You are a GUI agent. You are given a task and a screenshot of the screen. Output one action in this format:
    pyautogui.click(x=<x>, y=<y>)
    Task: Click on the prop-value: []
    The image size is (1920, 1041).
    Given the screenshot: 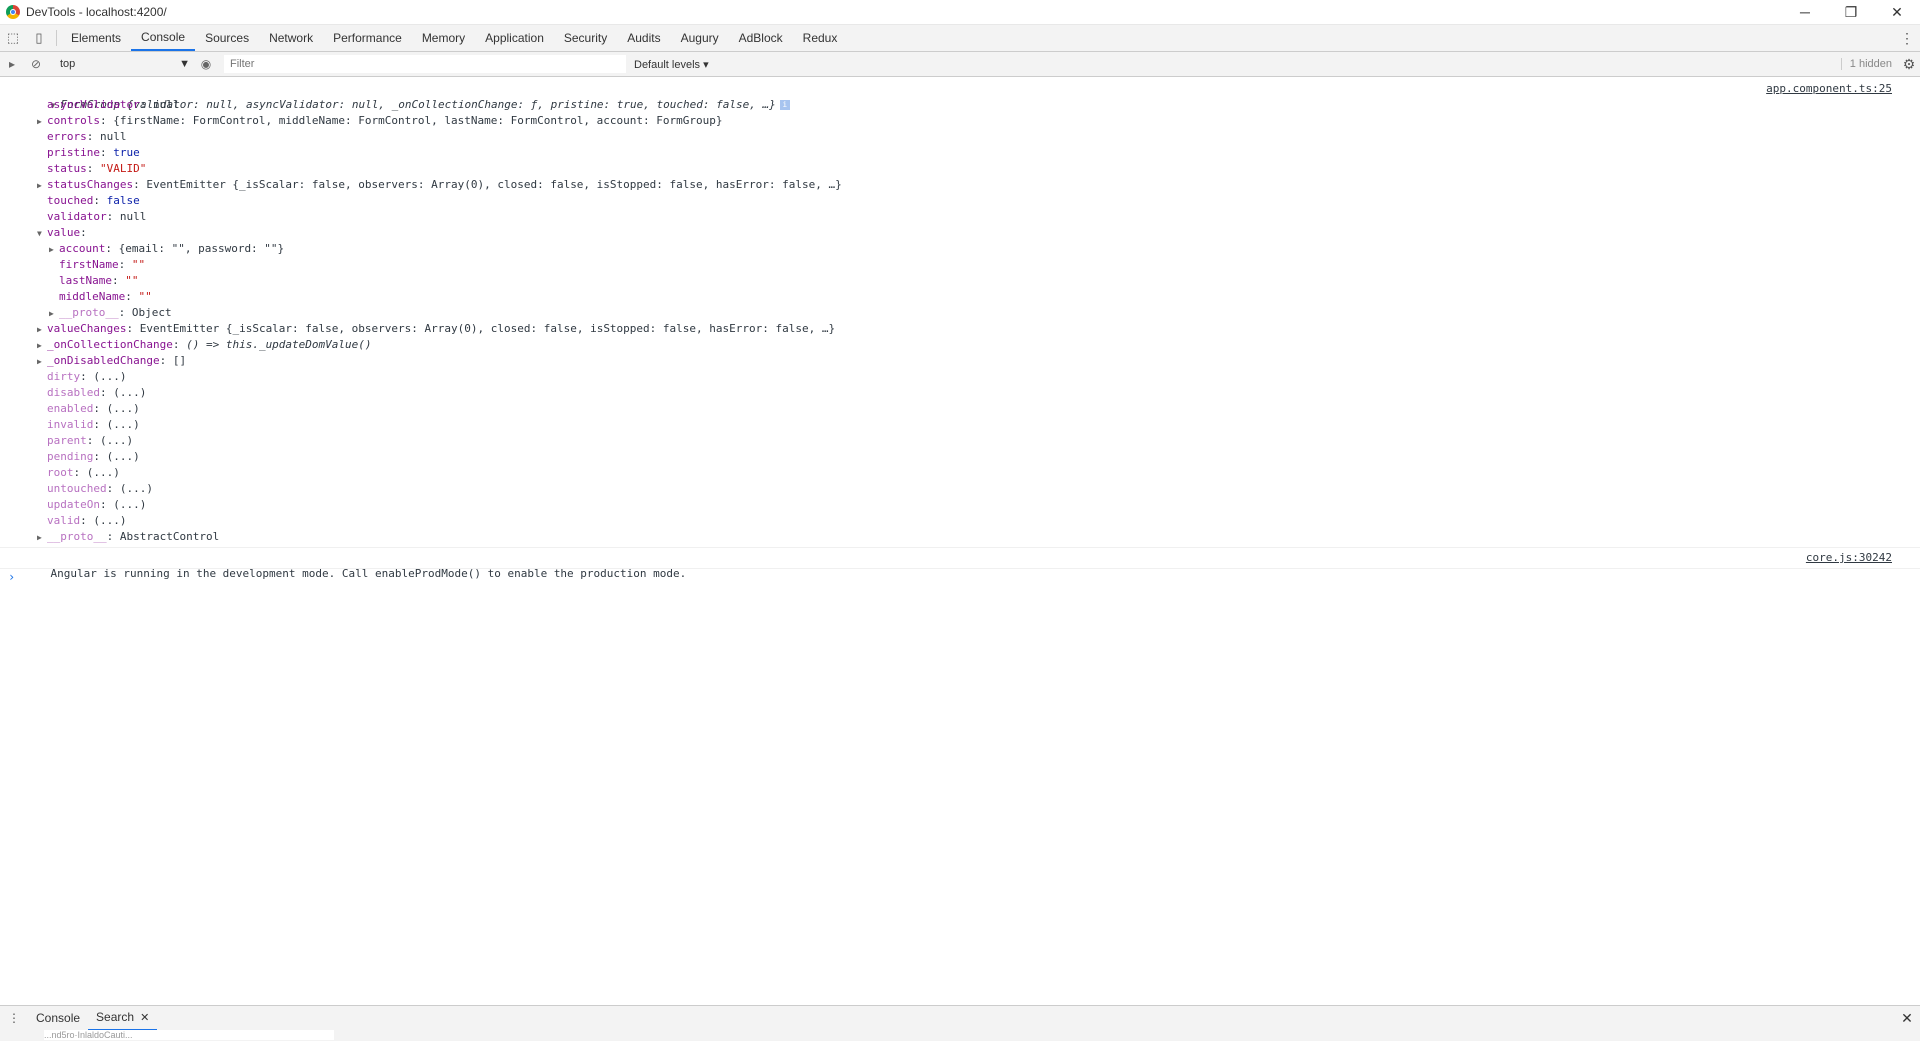 What is the action you would take?
    pyautogui.click(x=179, y=360)
    